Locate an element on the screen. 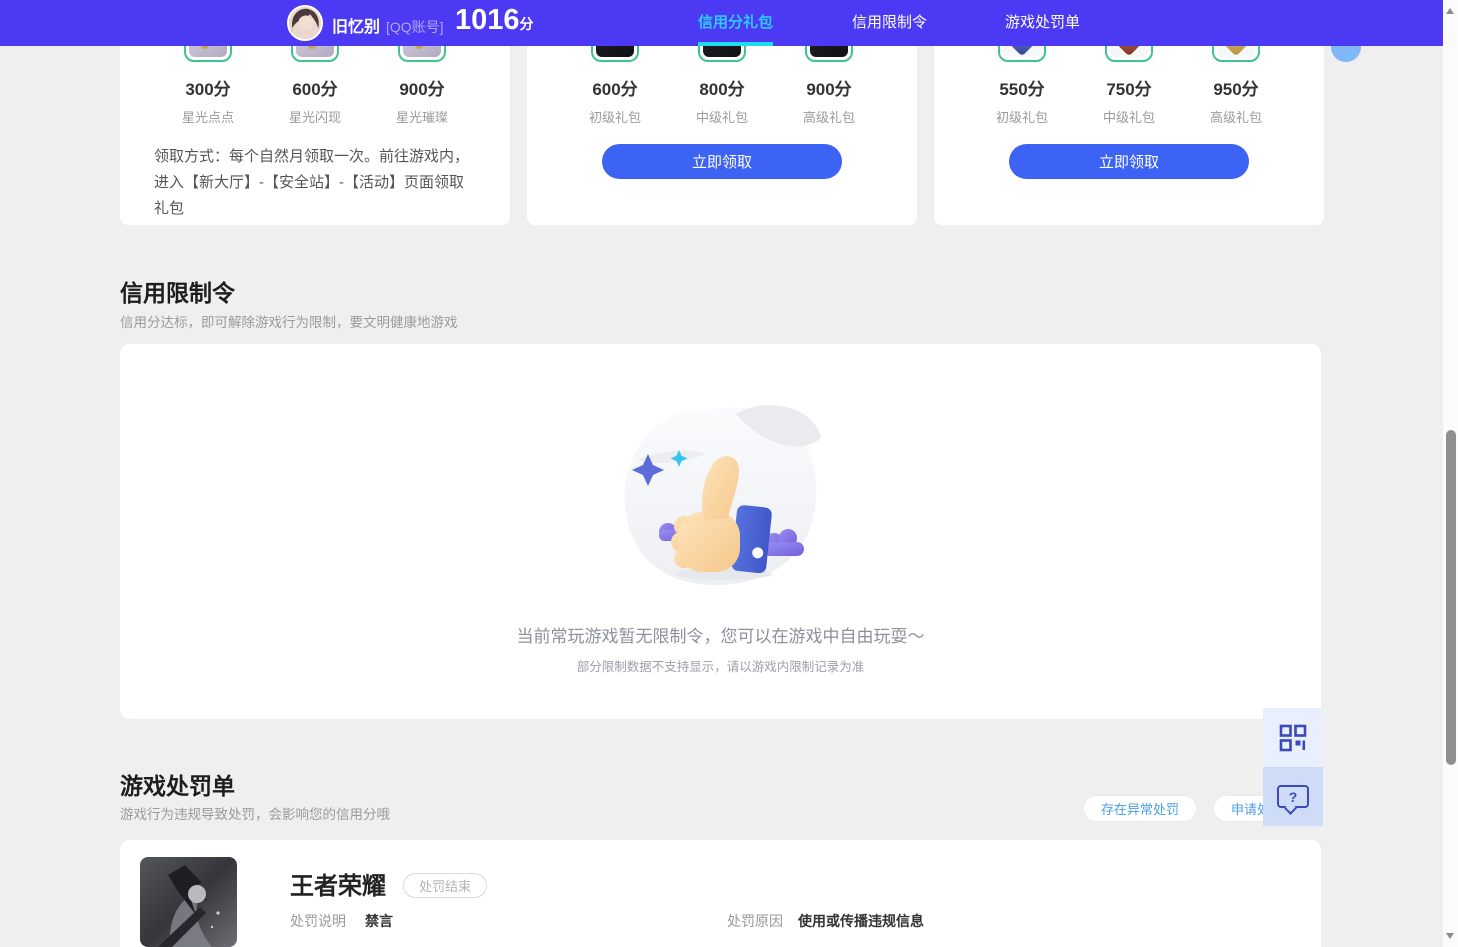  game-thumbnail is located at coordinates (188, 902).